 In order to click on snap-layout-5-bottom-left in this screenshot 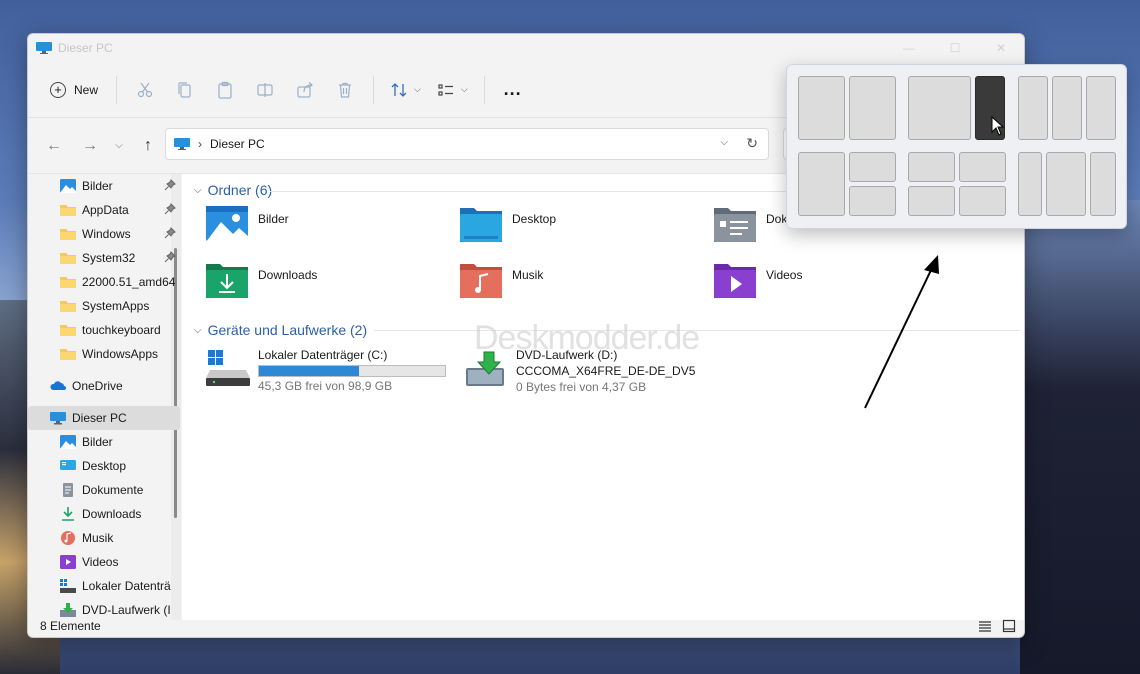, I will do `click(931, 201)`.